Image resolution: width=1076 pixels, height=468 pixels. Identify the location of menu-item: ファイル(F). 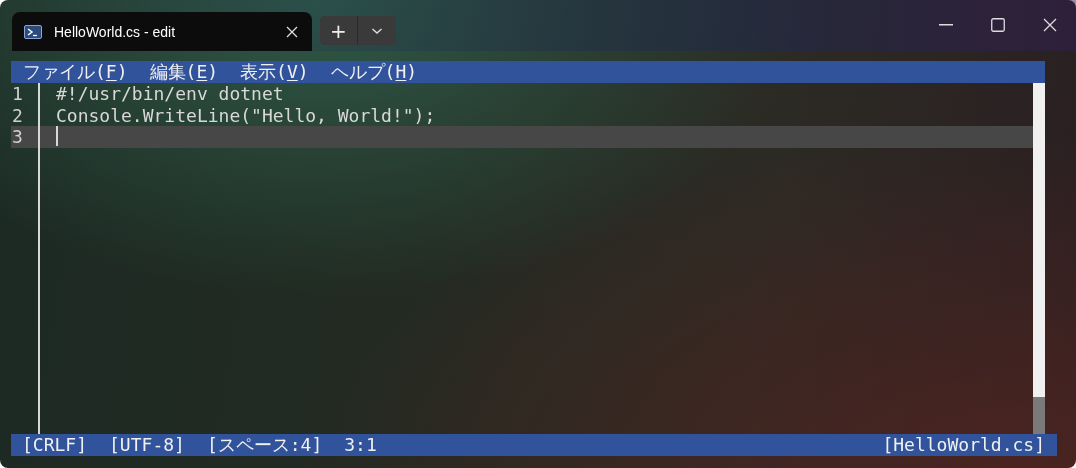
(75, 72).